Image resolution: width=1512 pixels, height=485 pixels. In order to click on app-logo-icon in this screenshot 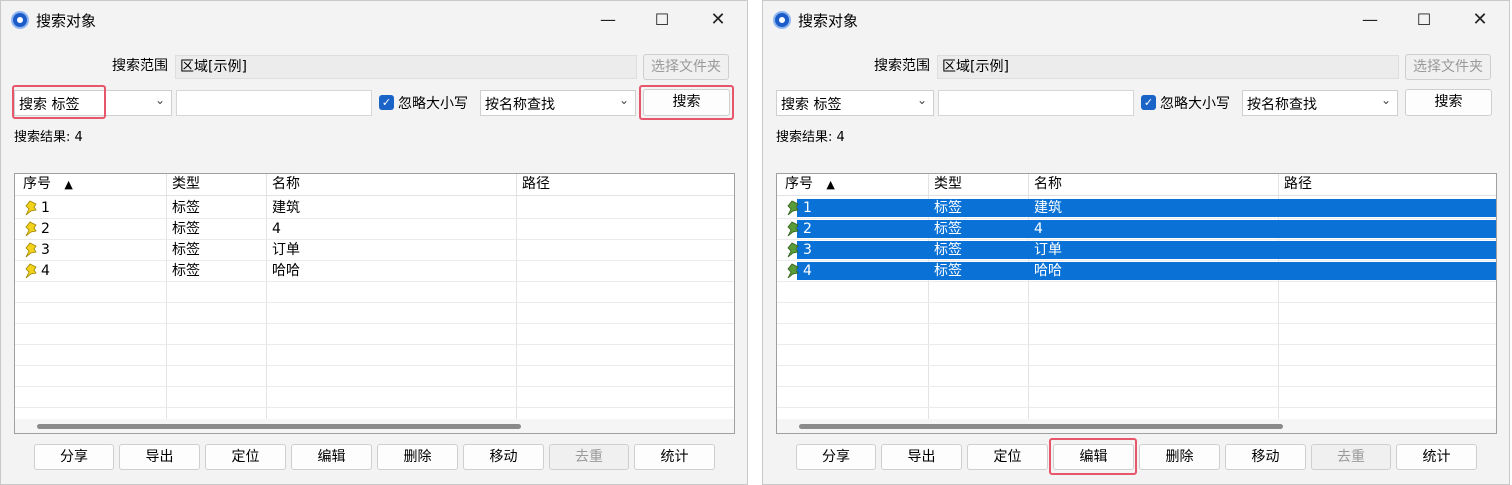, I will do `click(20, 20)`.